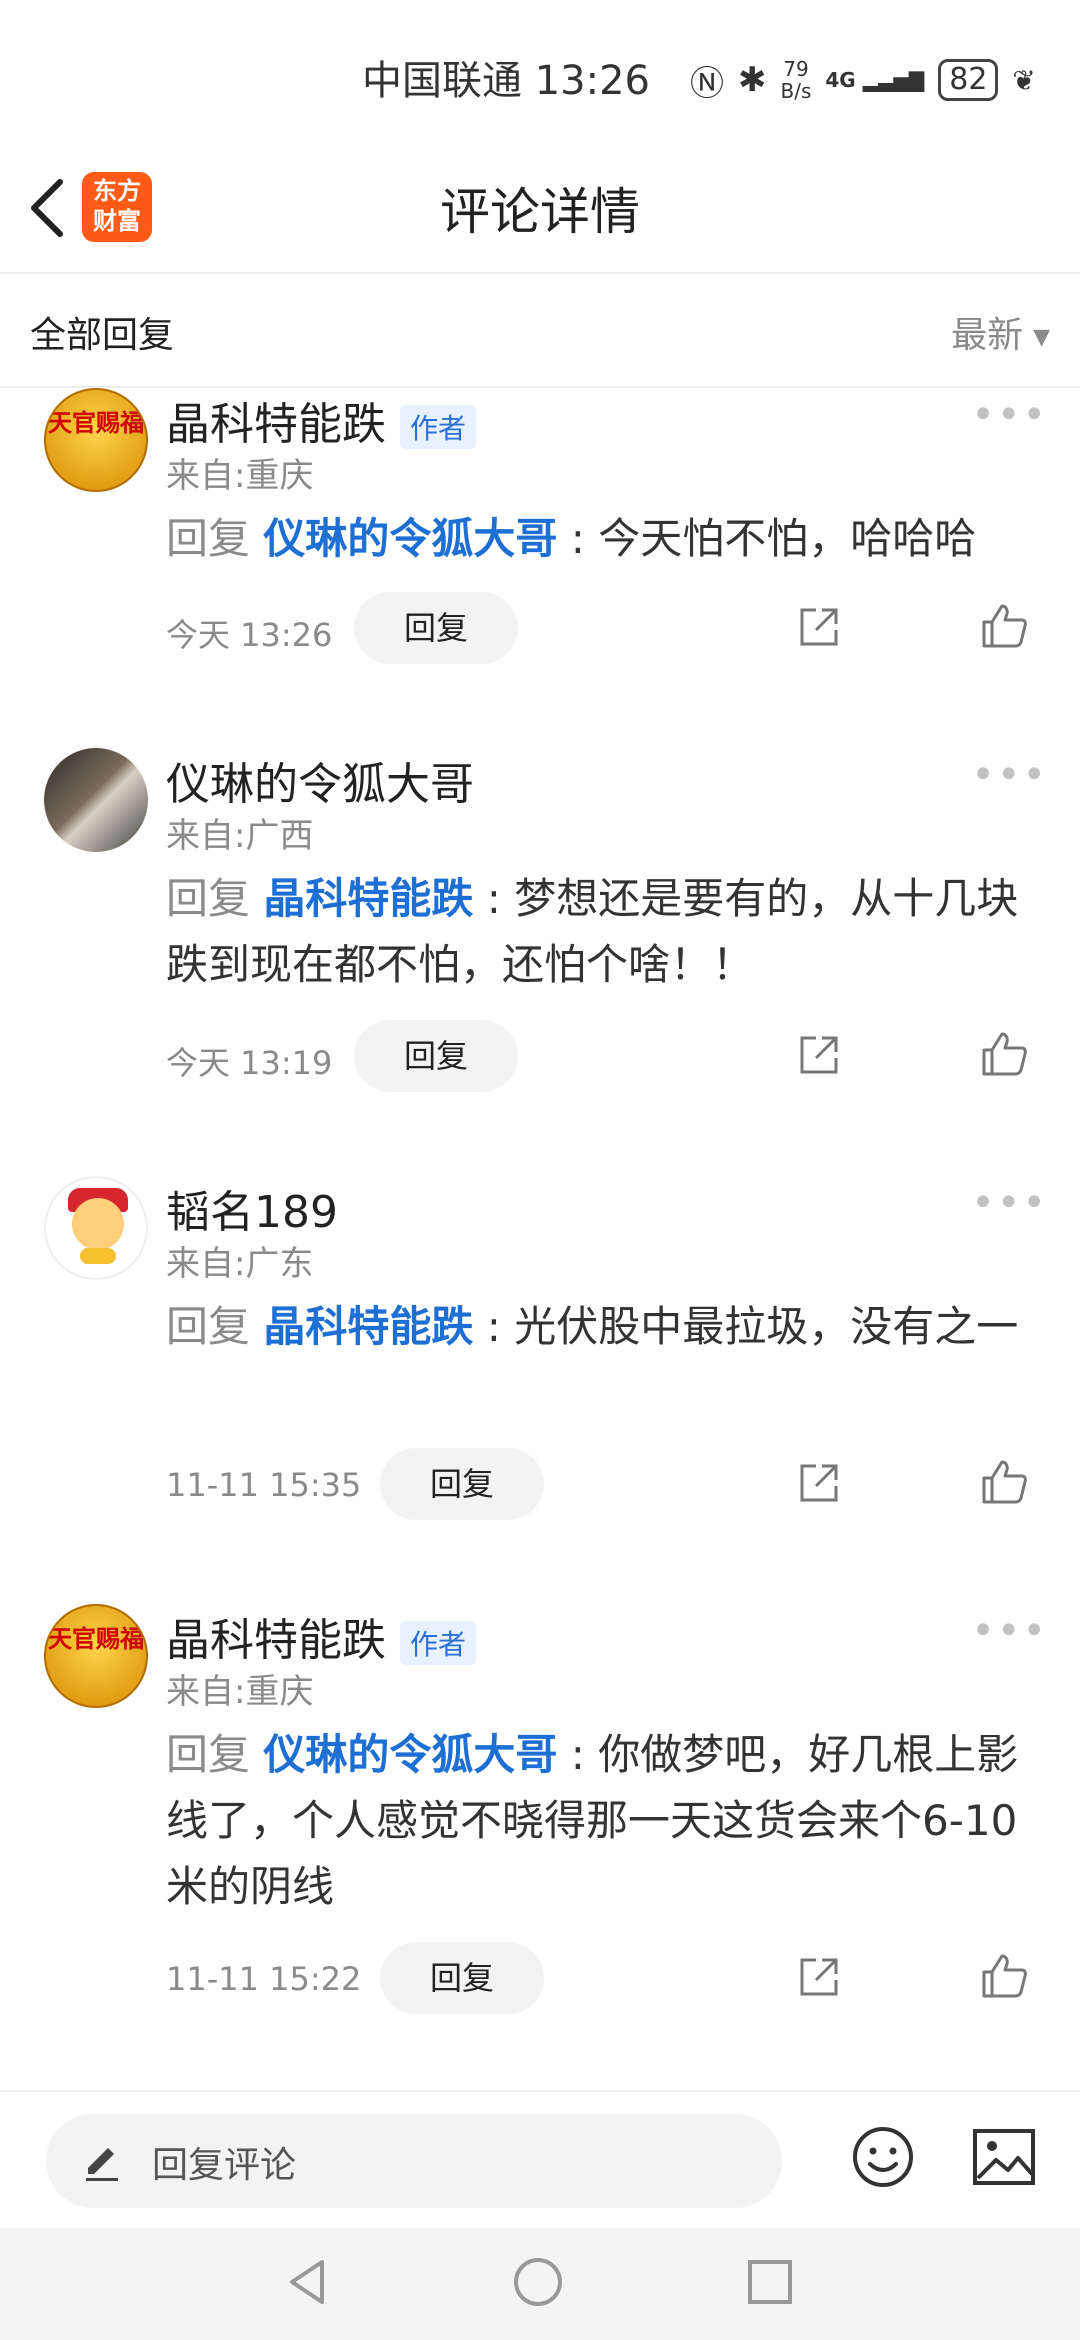 The width and height of the screenshot is (1080, 2340). I want to click on image-icon, so click(1004, 2157).